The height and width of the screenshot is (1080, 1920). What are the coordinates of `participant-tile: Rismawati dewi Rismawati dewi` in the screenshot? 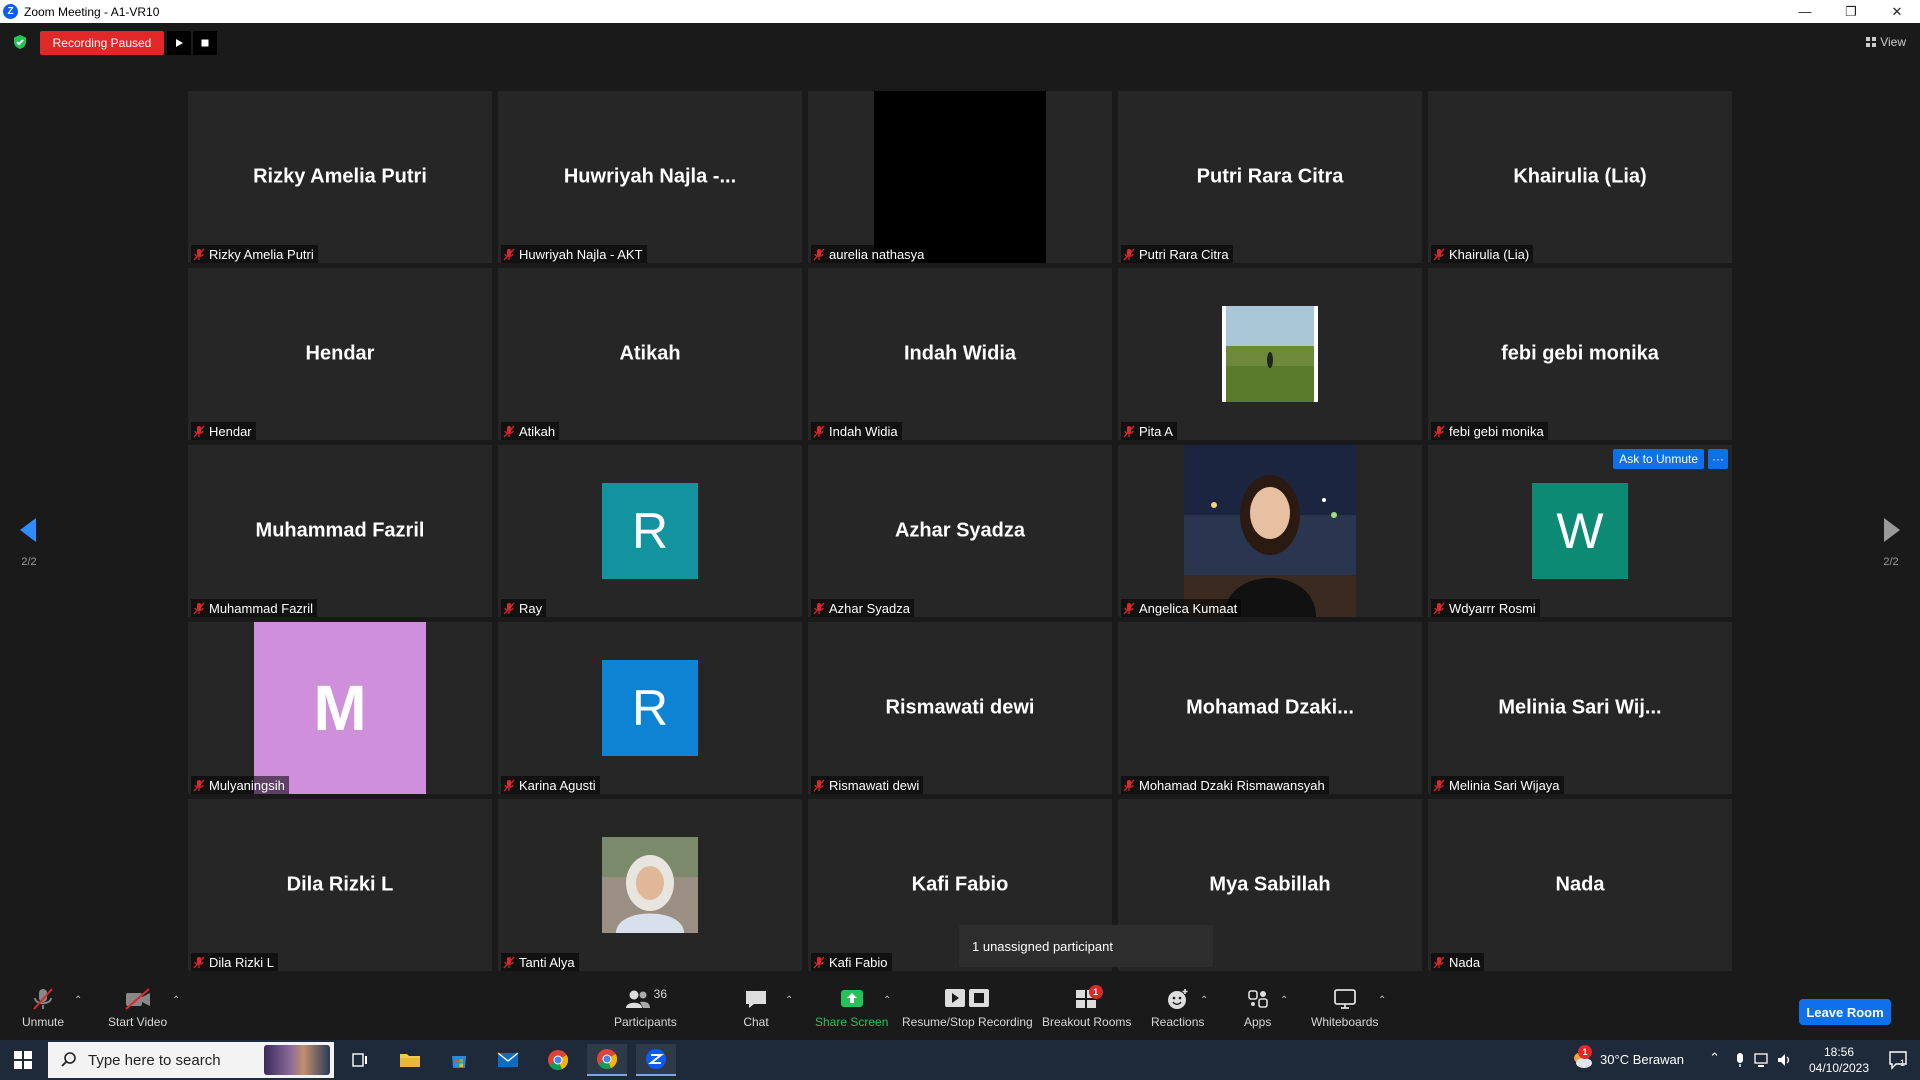 It's located at (960, 708).